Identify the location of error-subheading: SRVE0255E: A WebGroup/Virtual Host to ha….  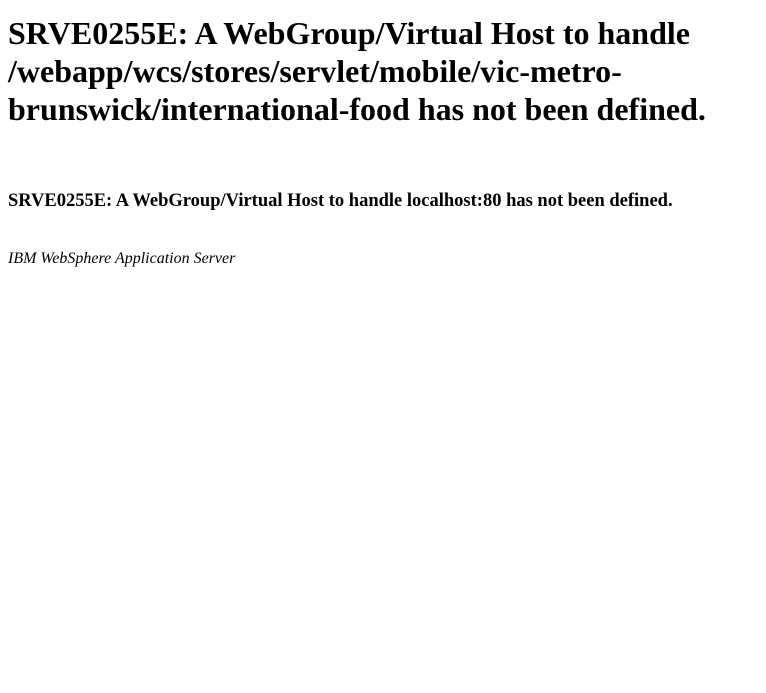
(340, 201).